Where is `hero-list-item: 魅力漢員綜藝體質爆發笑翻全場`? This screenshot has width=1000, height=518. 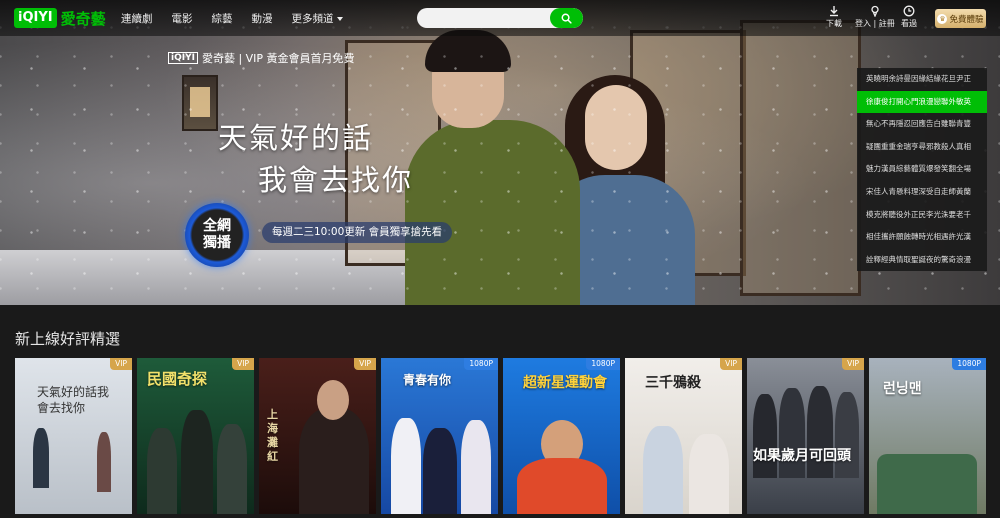 hero-list-item: 魅力漢員綜藝體質爆發笑翻全場 is located at coordinates (922, 169).